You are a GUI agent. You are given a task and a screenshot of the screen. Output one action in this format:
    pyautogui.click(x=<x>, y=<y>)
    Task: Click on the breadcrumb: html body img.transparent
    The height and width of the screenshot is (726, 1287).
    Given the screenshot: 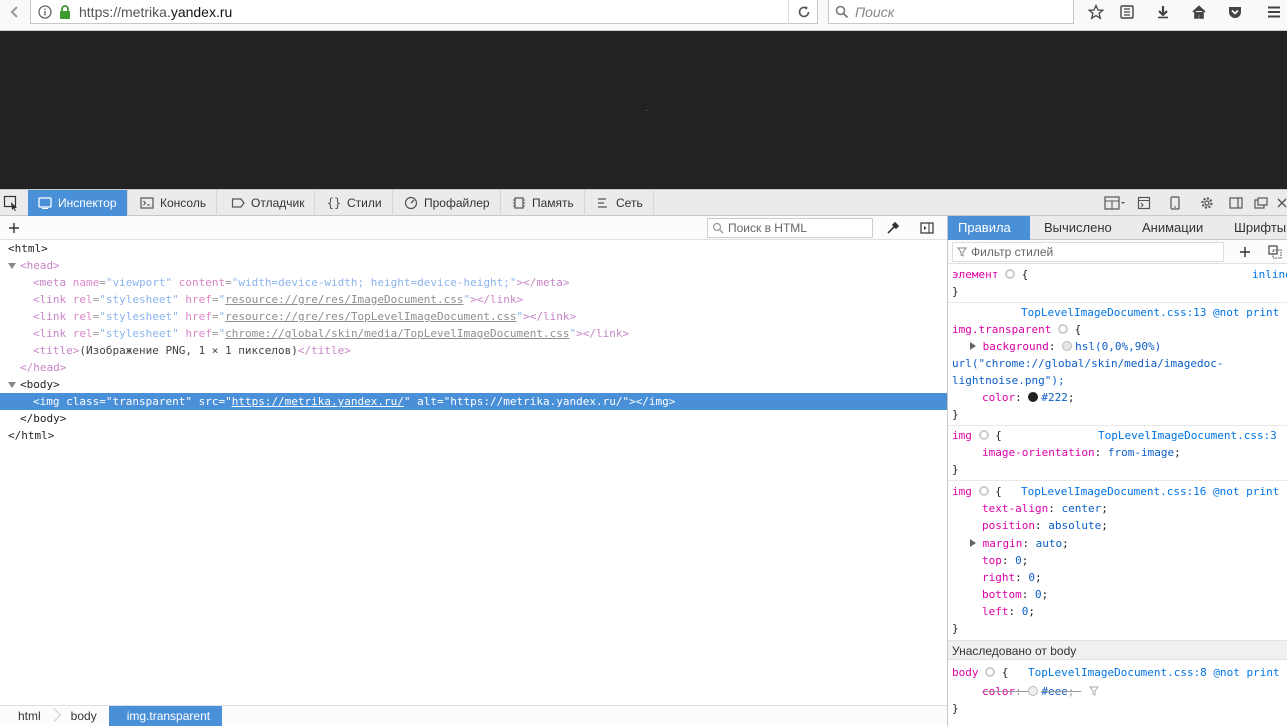 What is the action you would take?
    pyautogui.click(x=473, y=715)
    